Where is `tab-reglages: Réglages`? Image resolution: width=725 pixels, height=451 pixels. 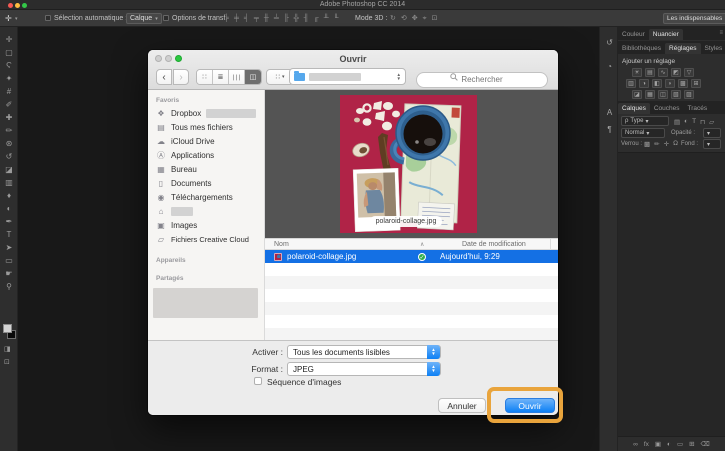
tab-reglages: Réglages is located at coordinates (683, 48).